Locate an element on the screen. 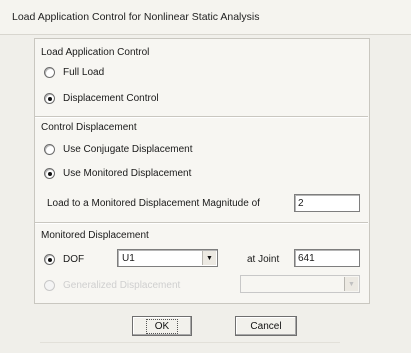  radio-full-load: Full Load is located at coordinates (74, 72).